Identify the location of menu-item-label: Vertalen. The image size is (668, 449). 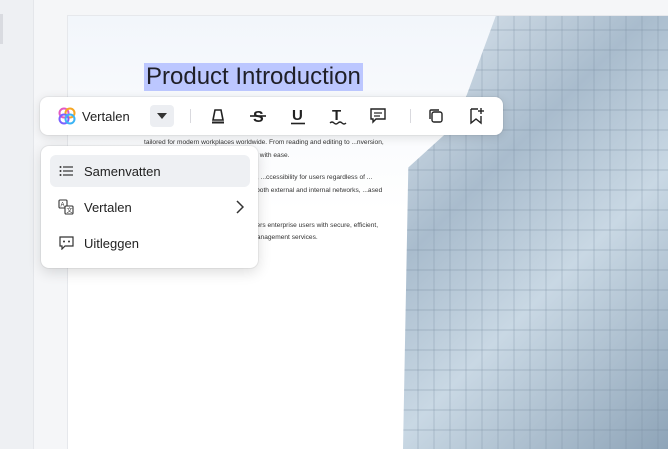
(108, 207).